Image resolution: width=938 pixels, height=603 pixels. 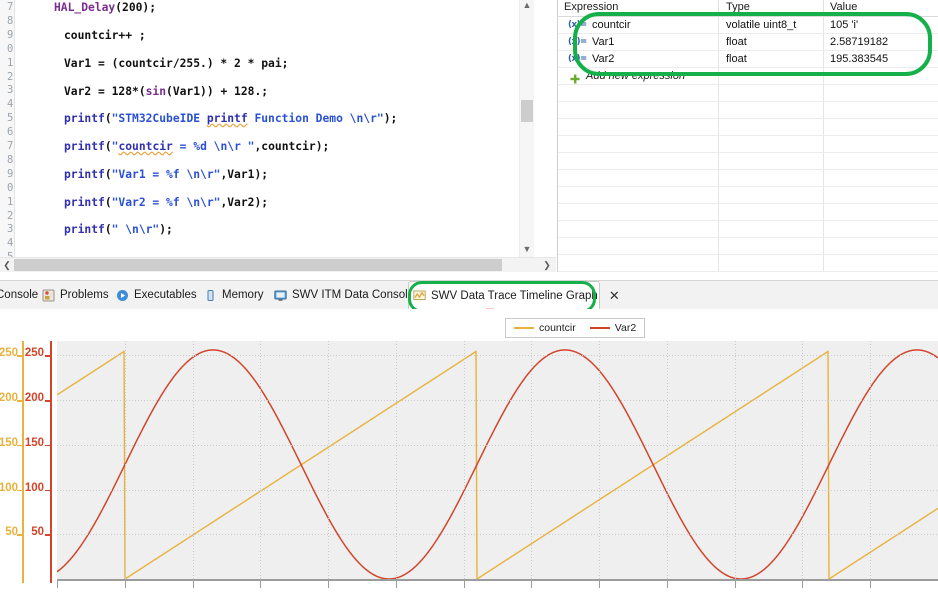 What do you see at coordinates (635, 76) in the screenshot?
I see `add-new-expression-label: Add new expression` at bounding box center [635, 76].